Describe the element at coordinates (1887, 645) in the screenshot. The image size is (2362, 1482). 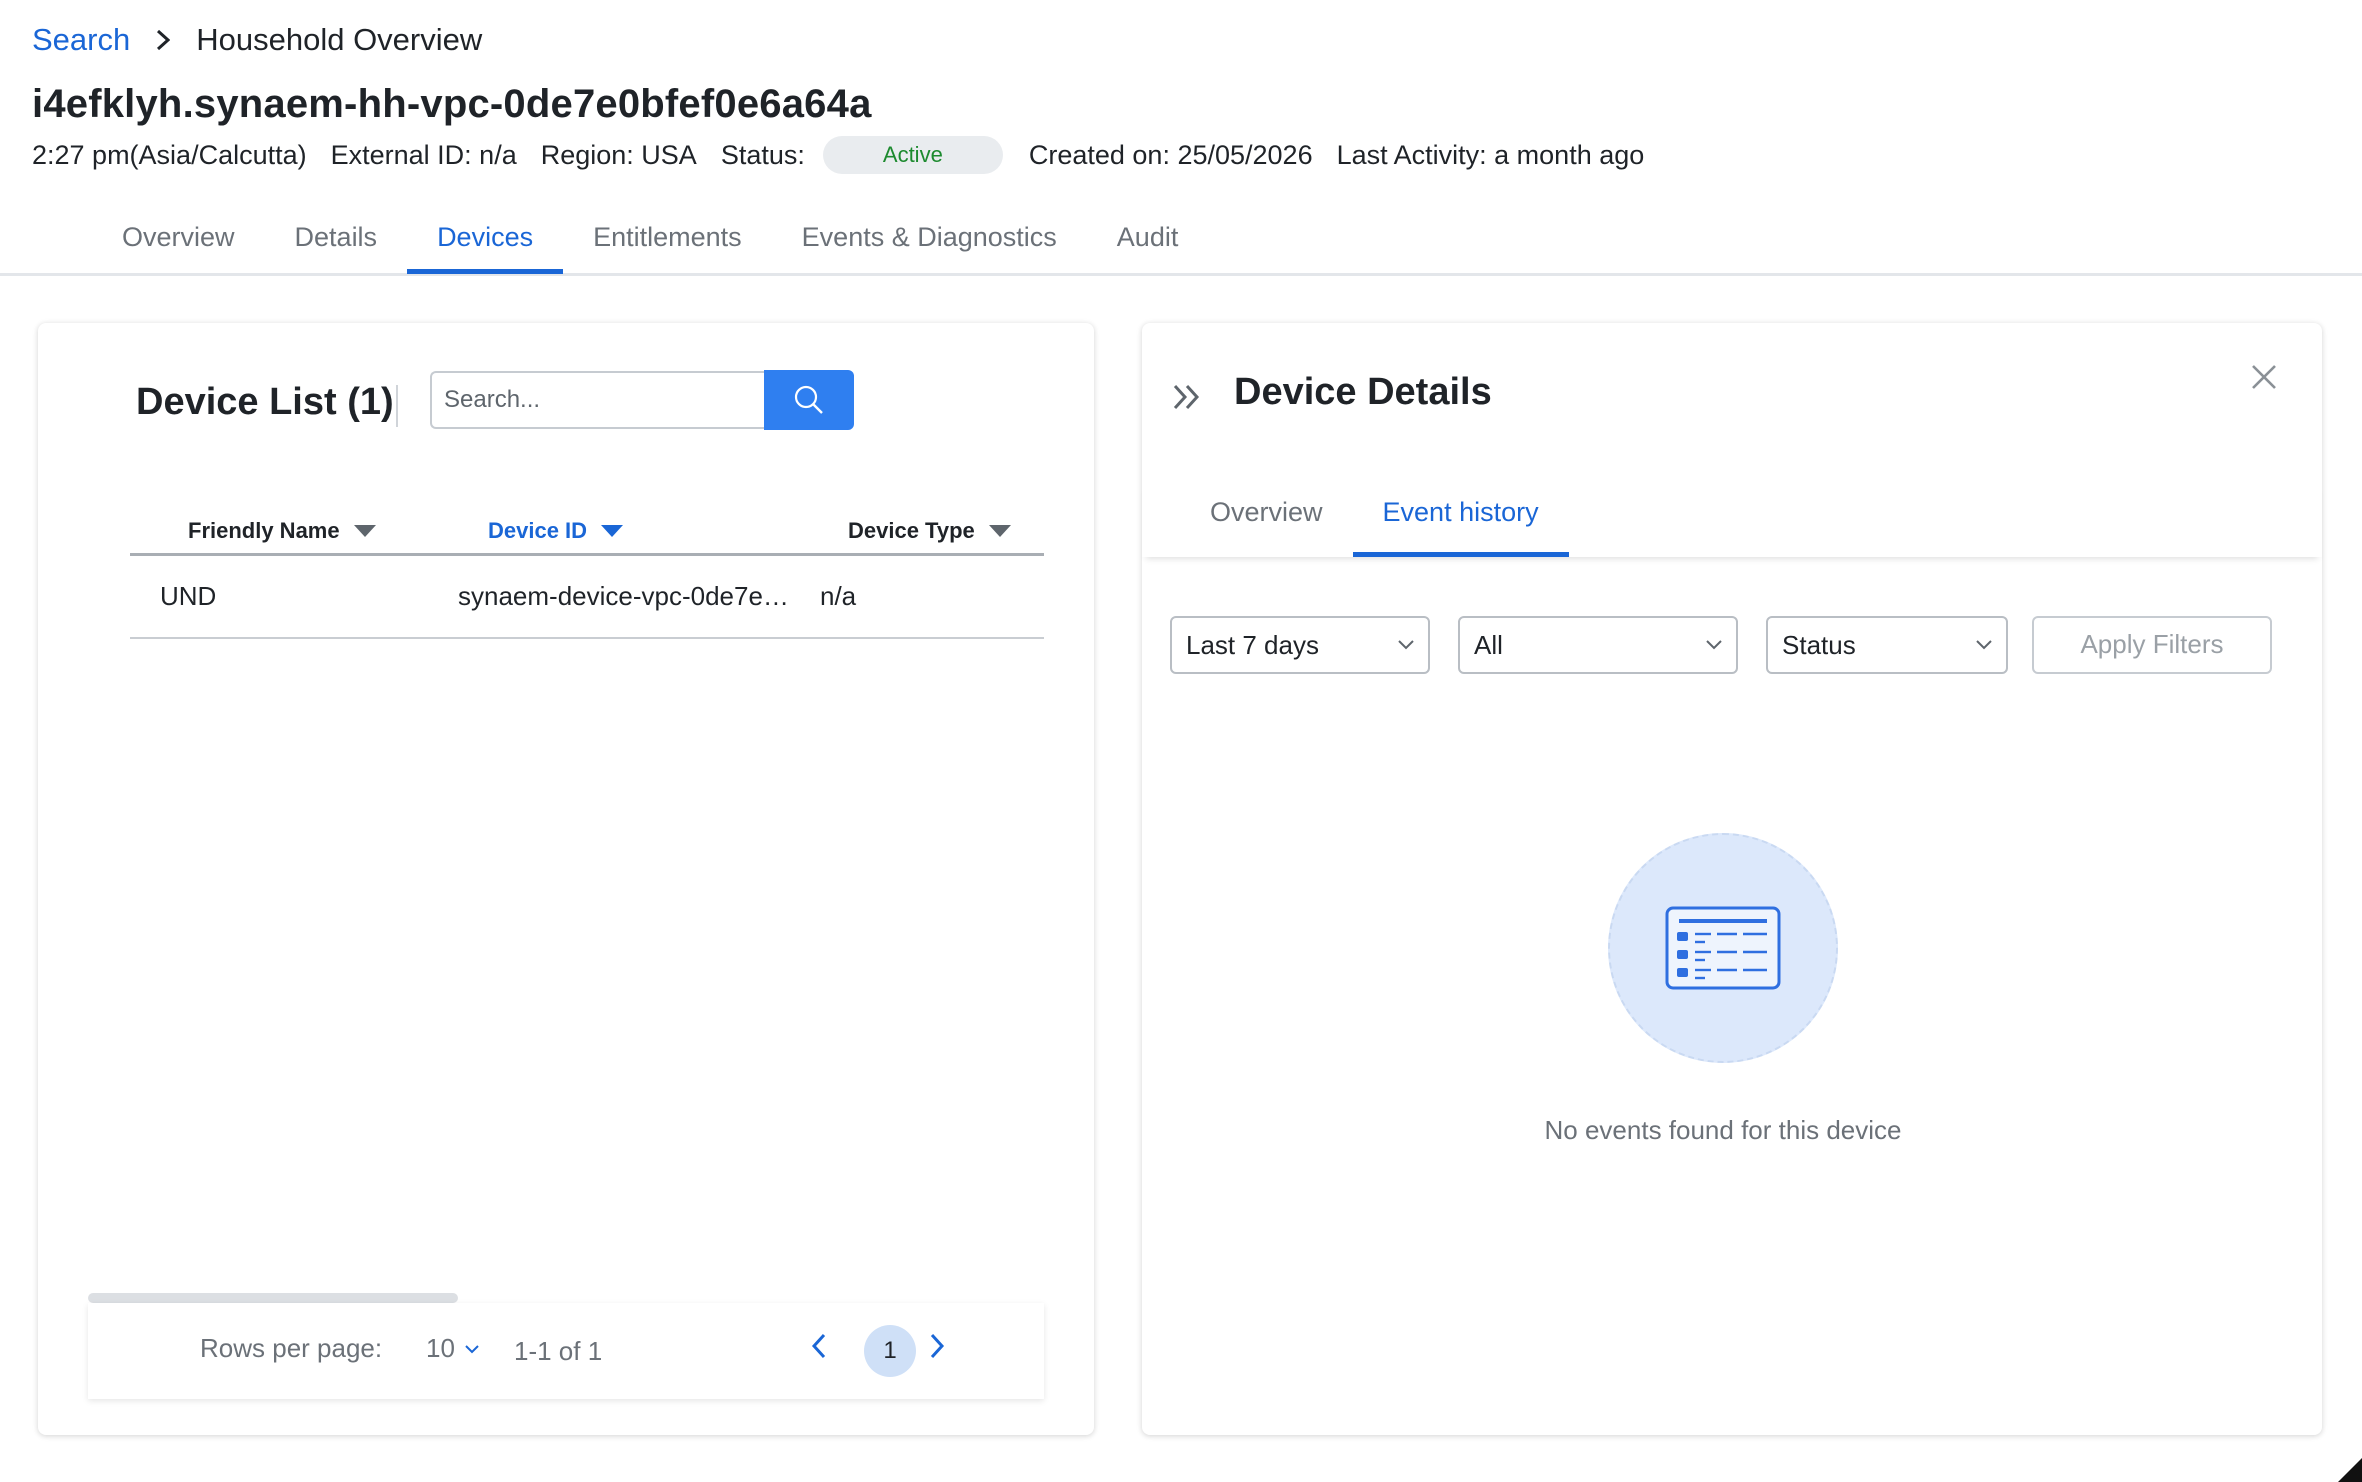
I see `status-select: Status` at that location.